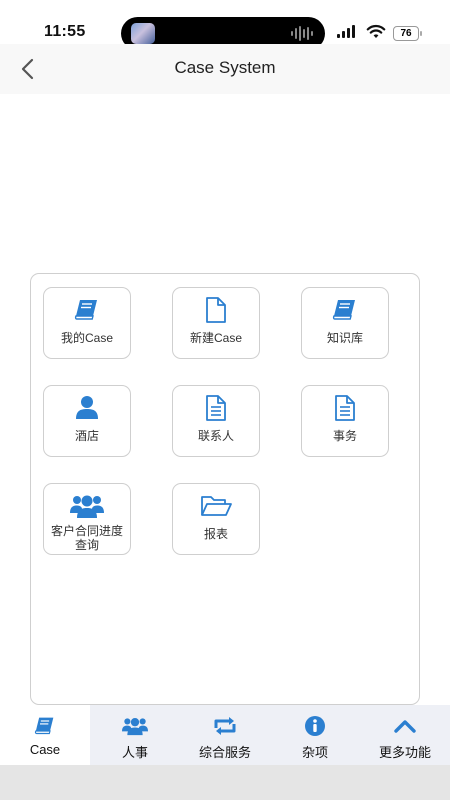 Image resolution: width=450 pixels, height=800 pixels. Describe the element at coordinates (216, 506) in the screenshot. I see `folder-open-icon` at that location.